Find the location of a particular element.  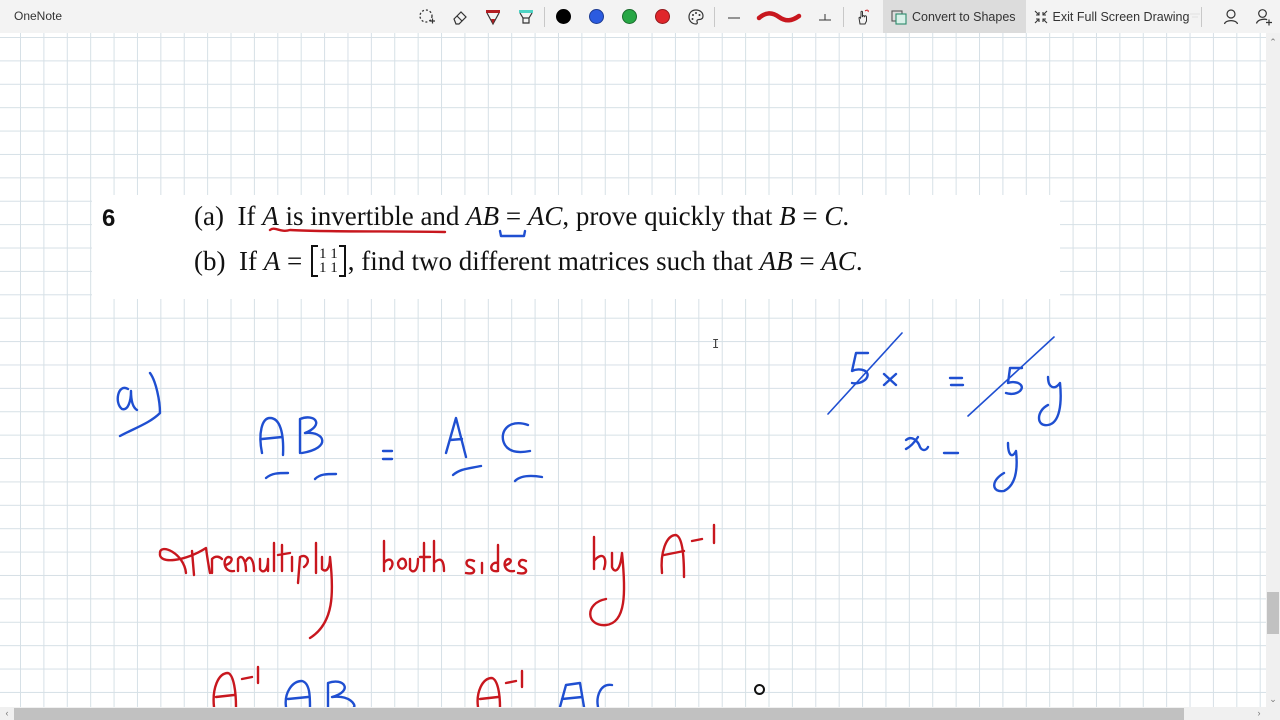

thin-line-icon is located at coordinates (733, 17).